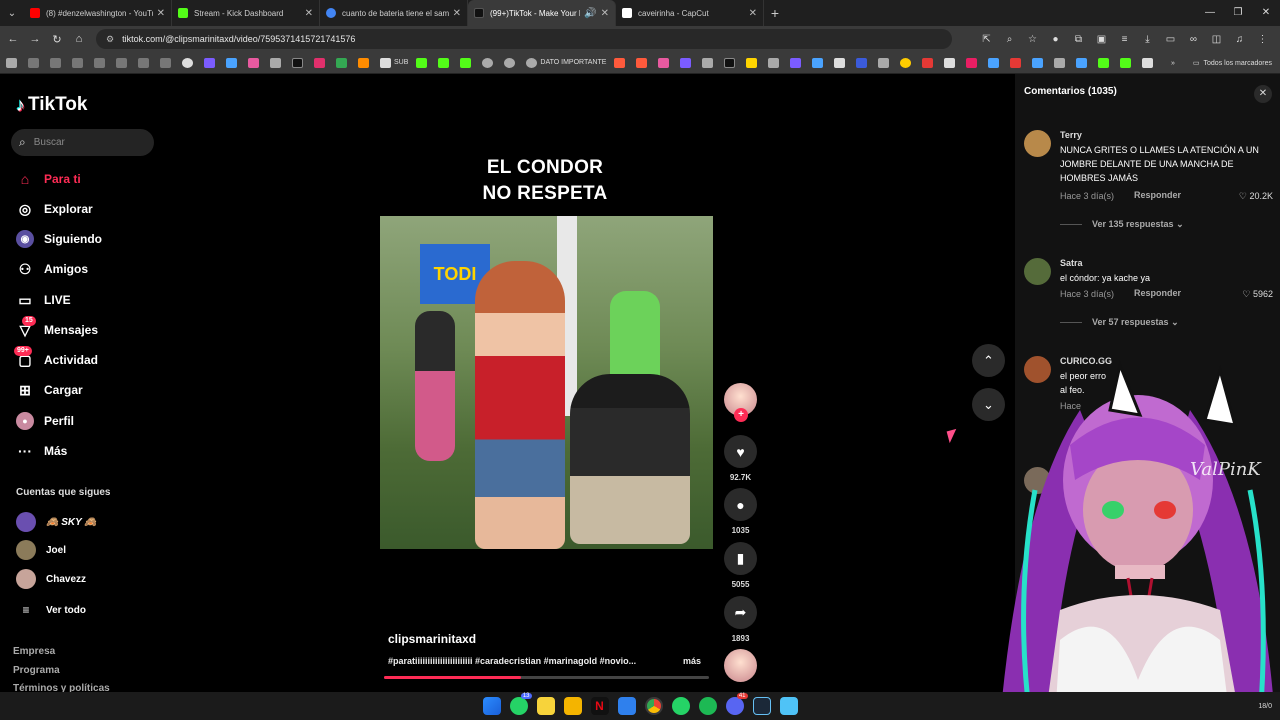  Describe the element at coordinates (49, 390) in the screenshot. I see `nav-cargar: ⊞ Cargar` at that location.